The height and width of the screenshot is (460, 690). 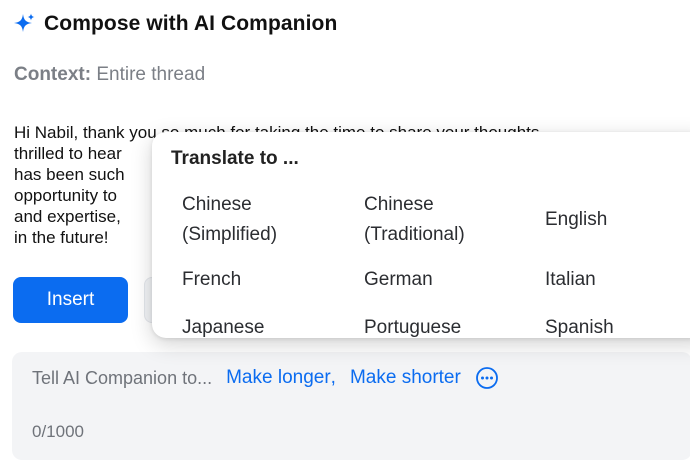 I want to click on context-label: Context:, so click(x=53, y=74).